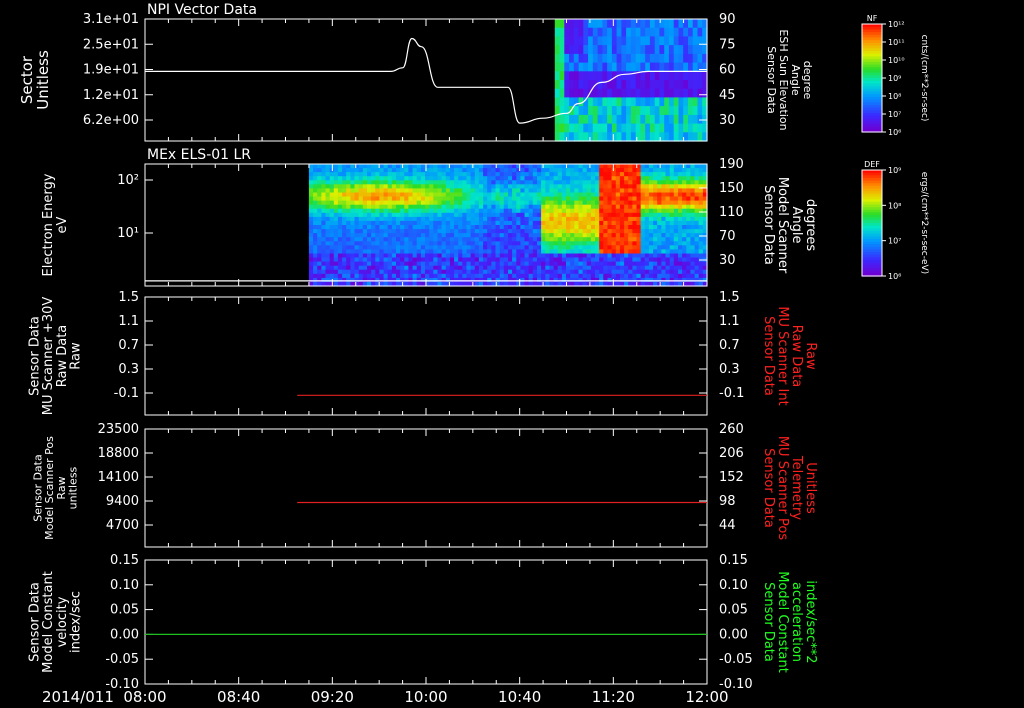  I want to click on colorbar-tick-label: 10⁷, so click(894, 114).